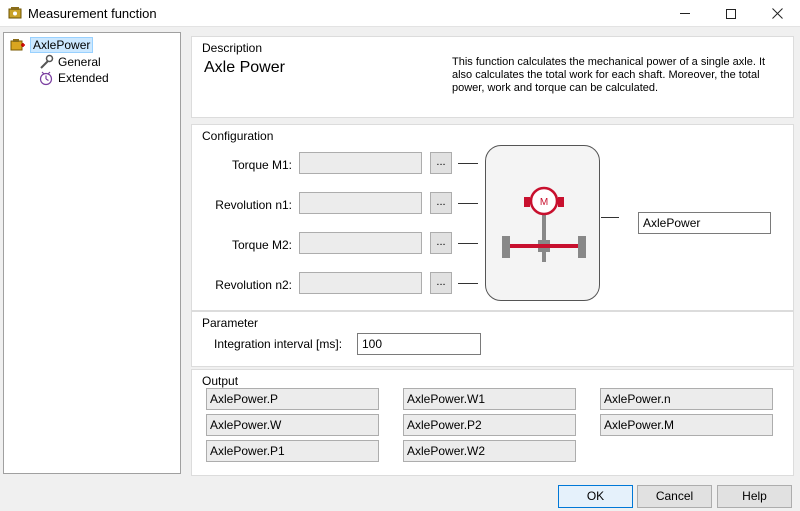  What do you see at coordinates (360, 203) in the screenshot?
I see `revolution-n1-field` at bounding box center [360, 203].